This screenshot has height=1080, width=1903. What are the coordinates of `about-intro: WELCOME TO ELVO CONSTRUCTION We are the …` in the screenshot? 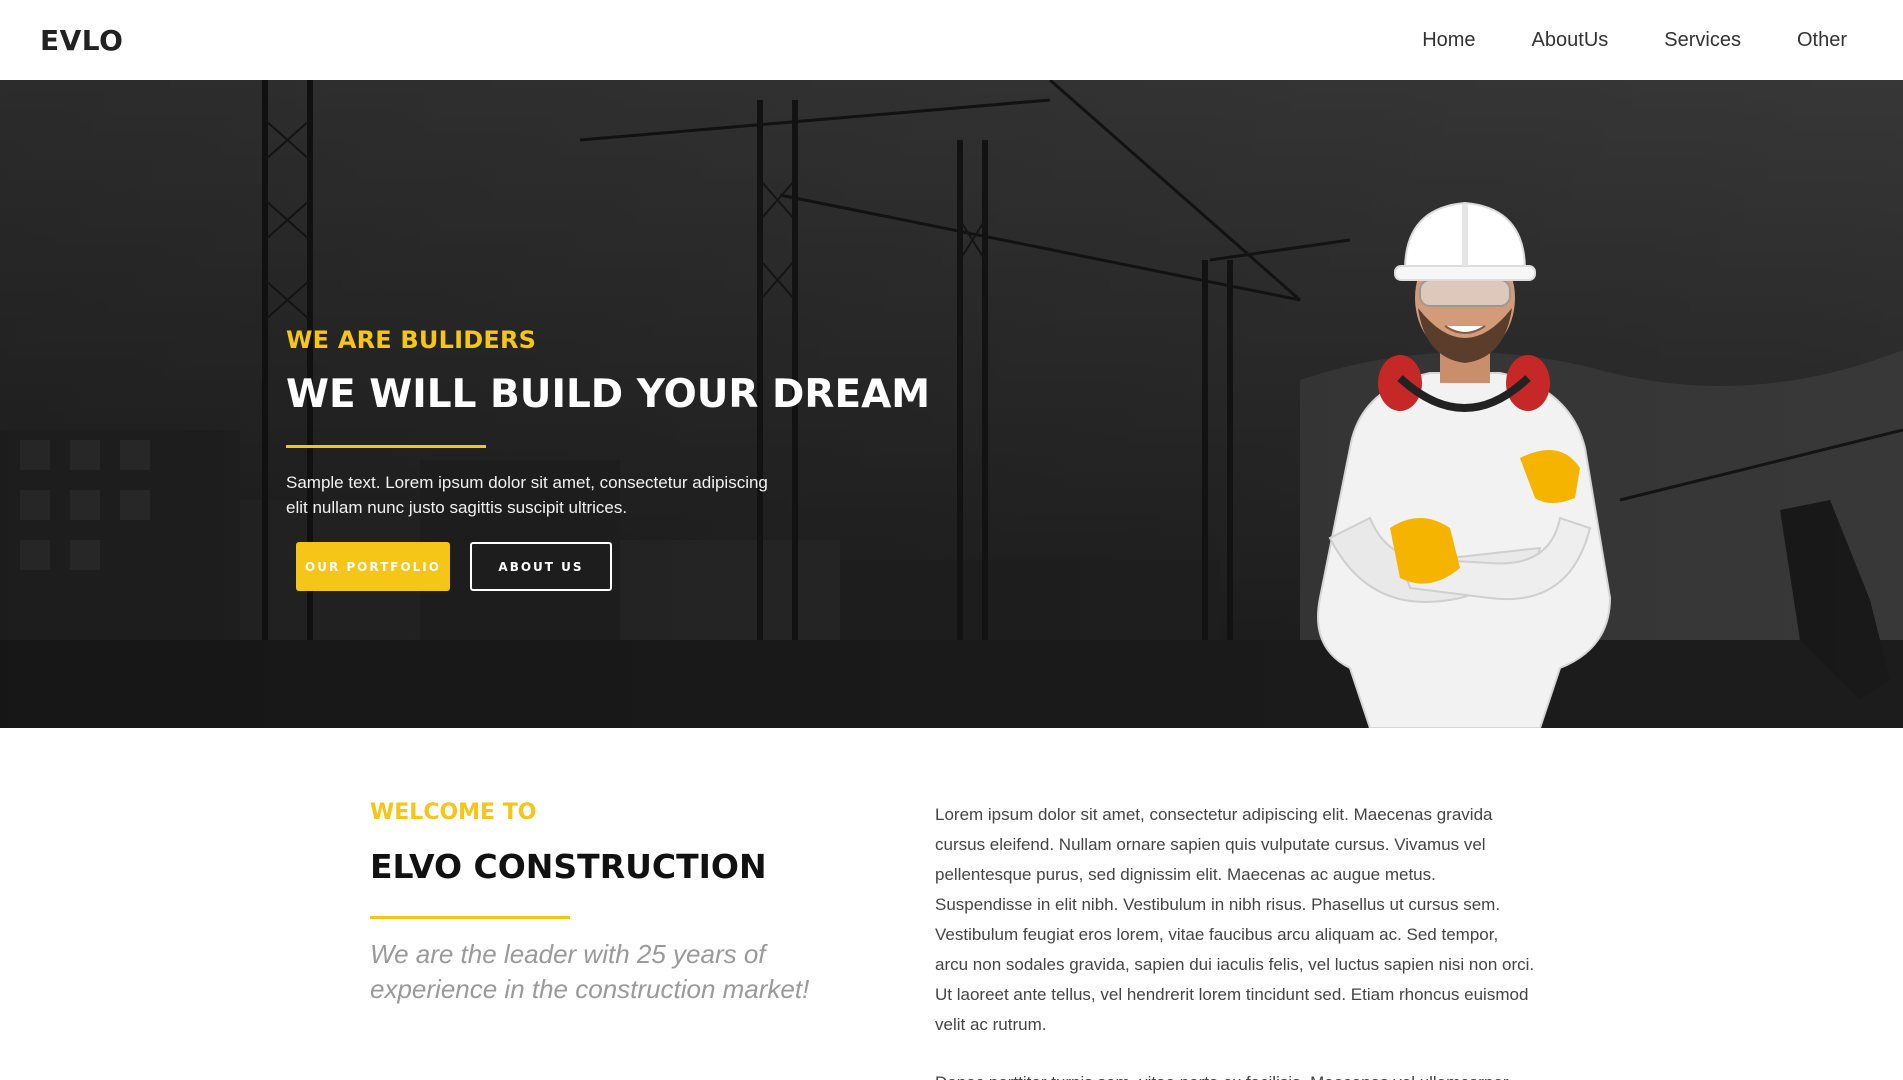 It's located at (630, 903).